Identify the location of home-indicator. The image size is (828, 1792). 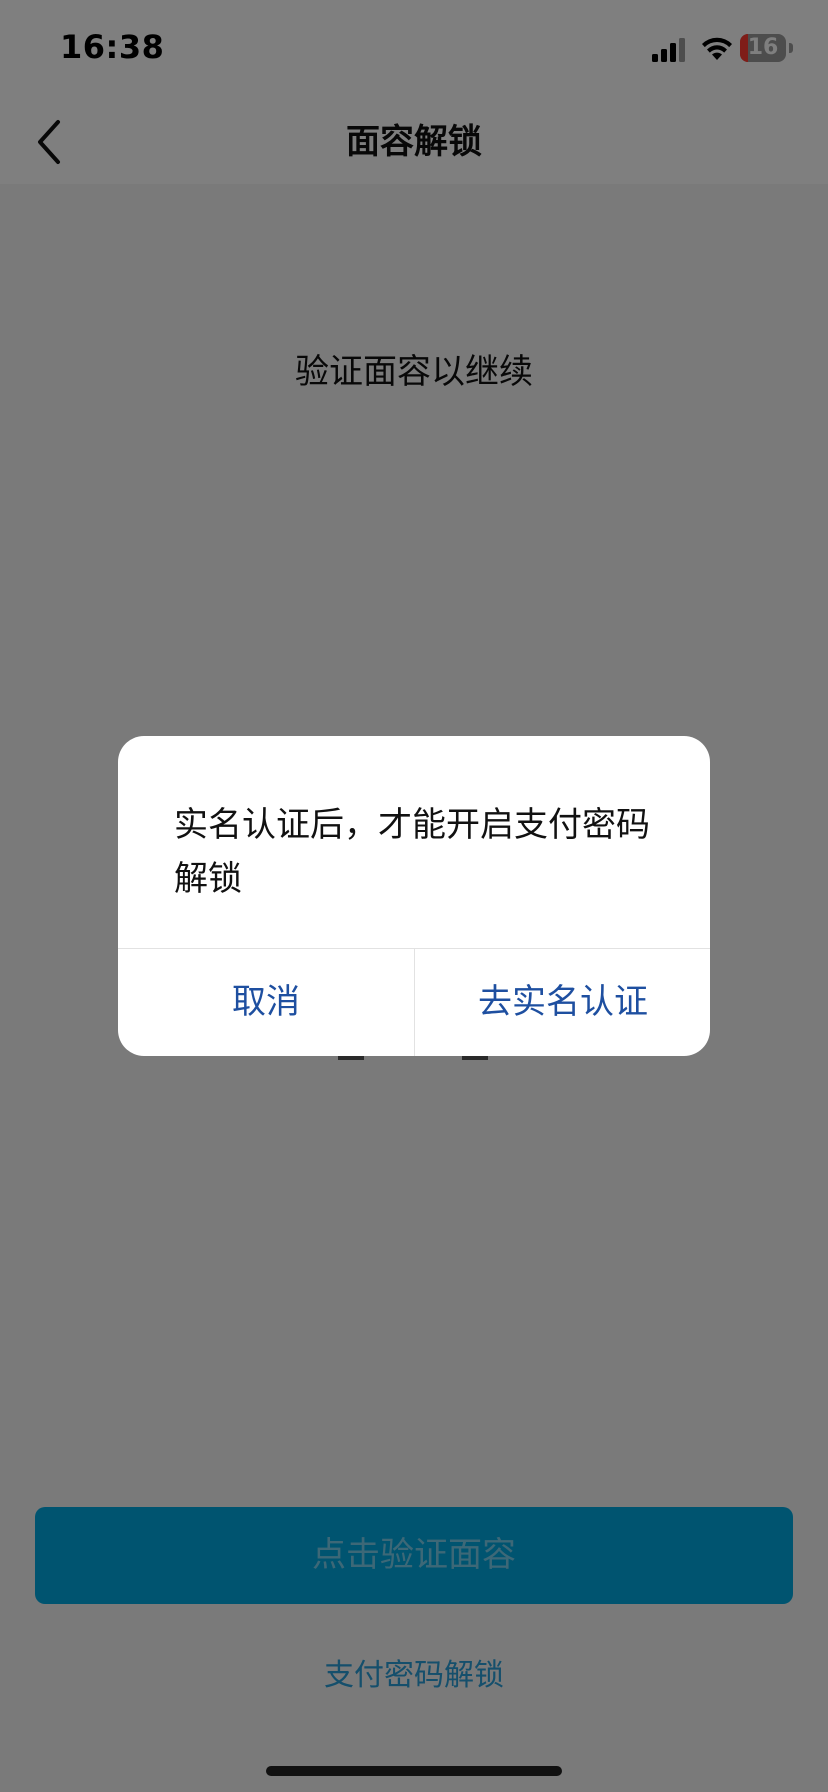
(414, 1771).